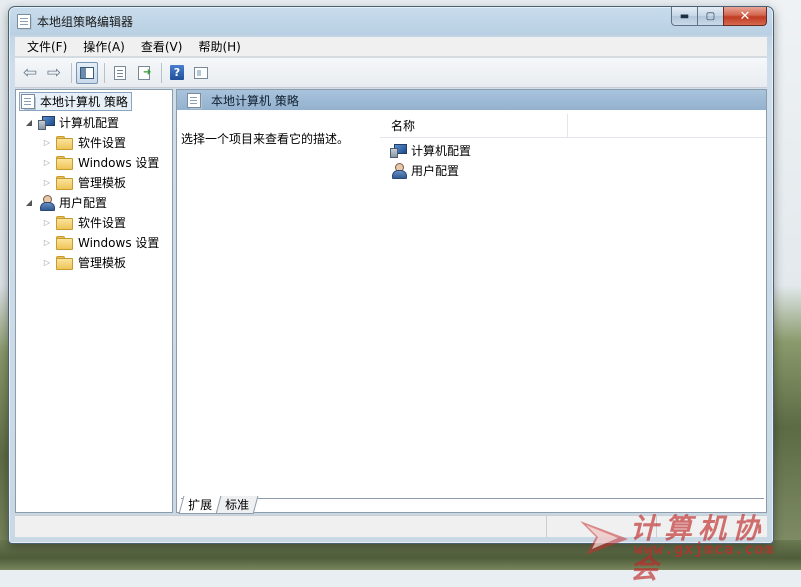 The image size is (801, 587). I want to click on help-icon: ?, so click(177, 72).